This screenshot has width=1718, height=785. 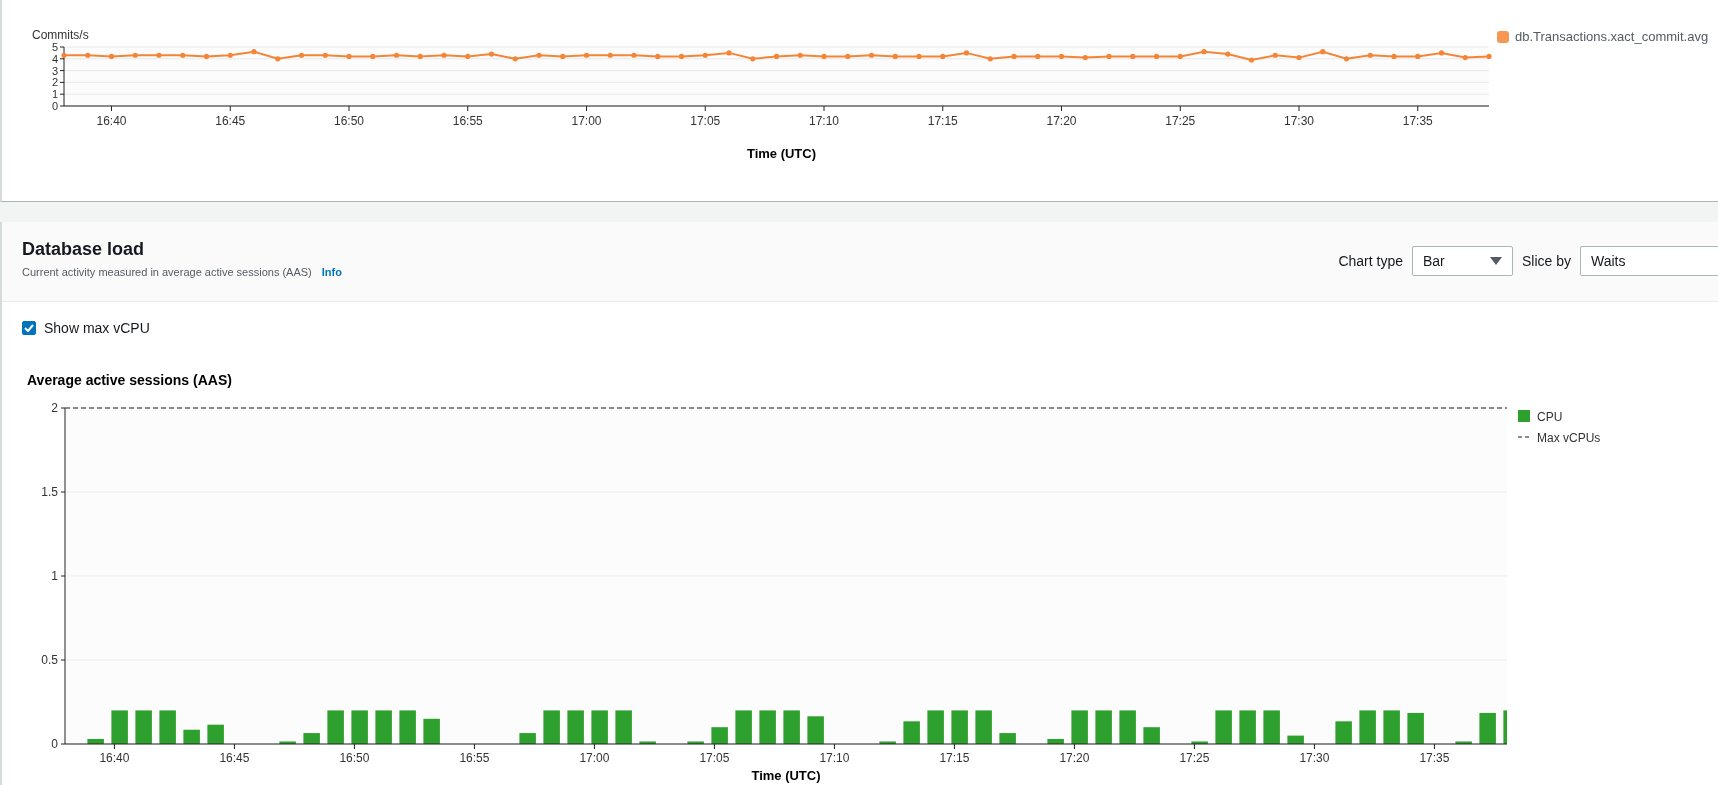 I want to click on legend-label: CPU, so click(x=1550, y=417).